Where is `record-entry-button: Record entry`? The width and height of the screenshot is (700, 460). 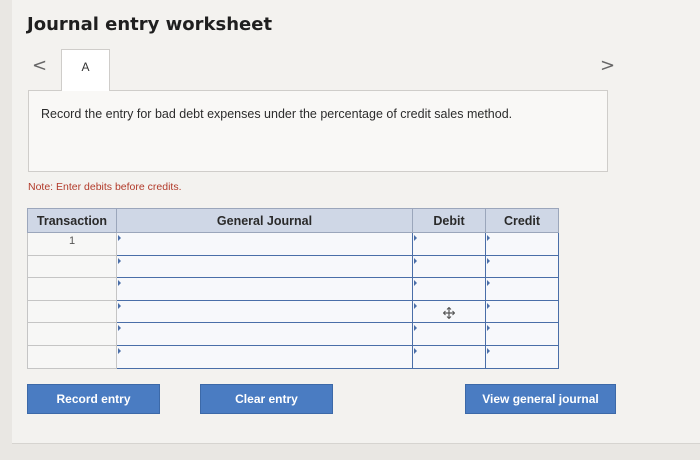 record-entry-button: Record entry is located at coordinates (93, 399).